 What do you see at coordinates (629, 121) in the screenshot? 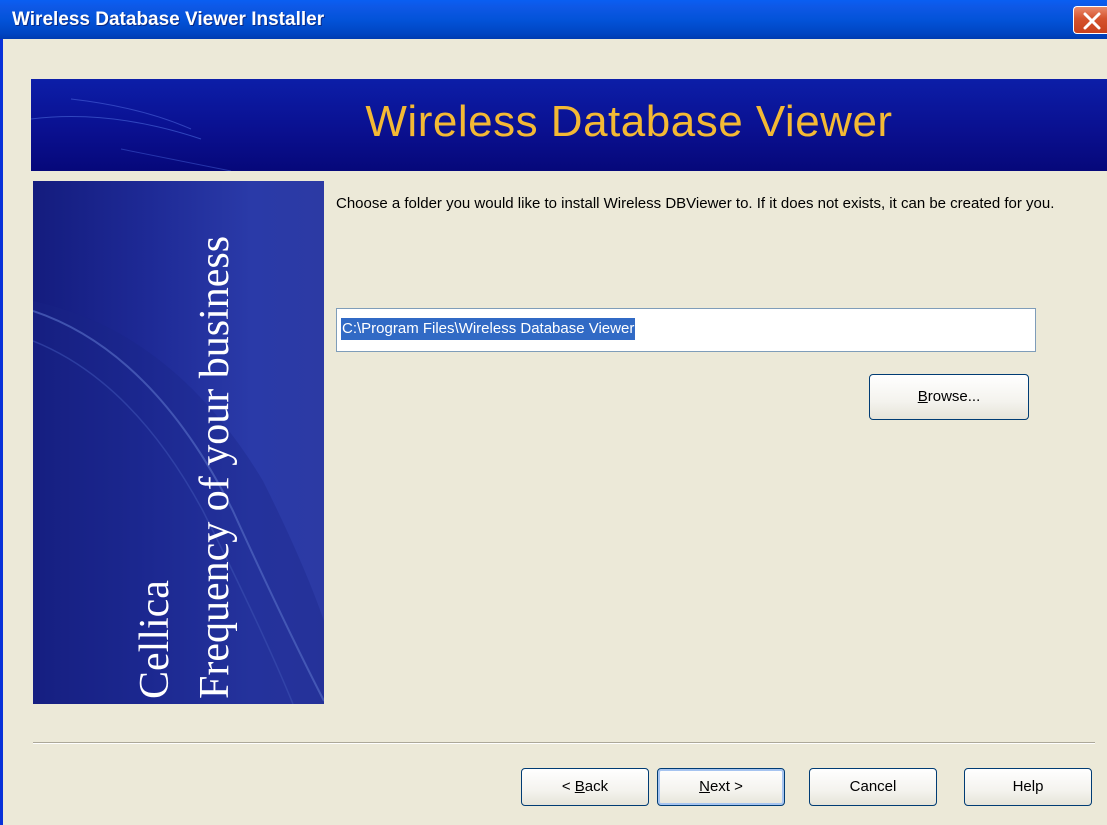
I see `banner-title: Wireless Database Viewer` at bounding box center [629, 121].